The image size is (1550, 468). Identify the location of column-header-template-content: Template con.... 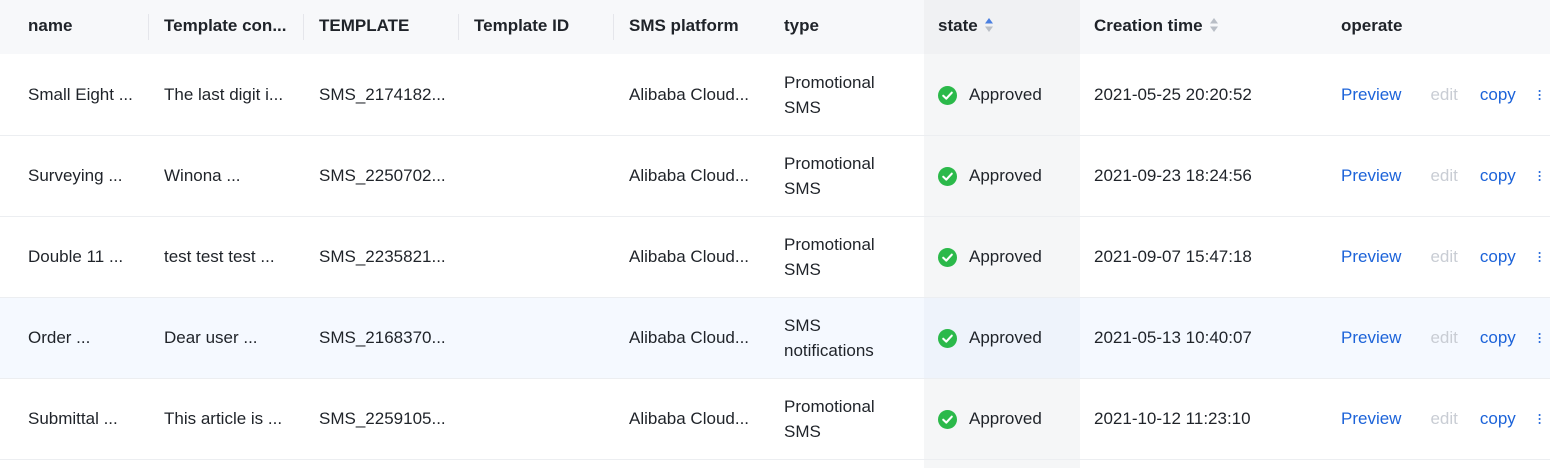
(225, 25).